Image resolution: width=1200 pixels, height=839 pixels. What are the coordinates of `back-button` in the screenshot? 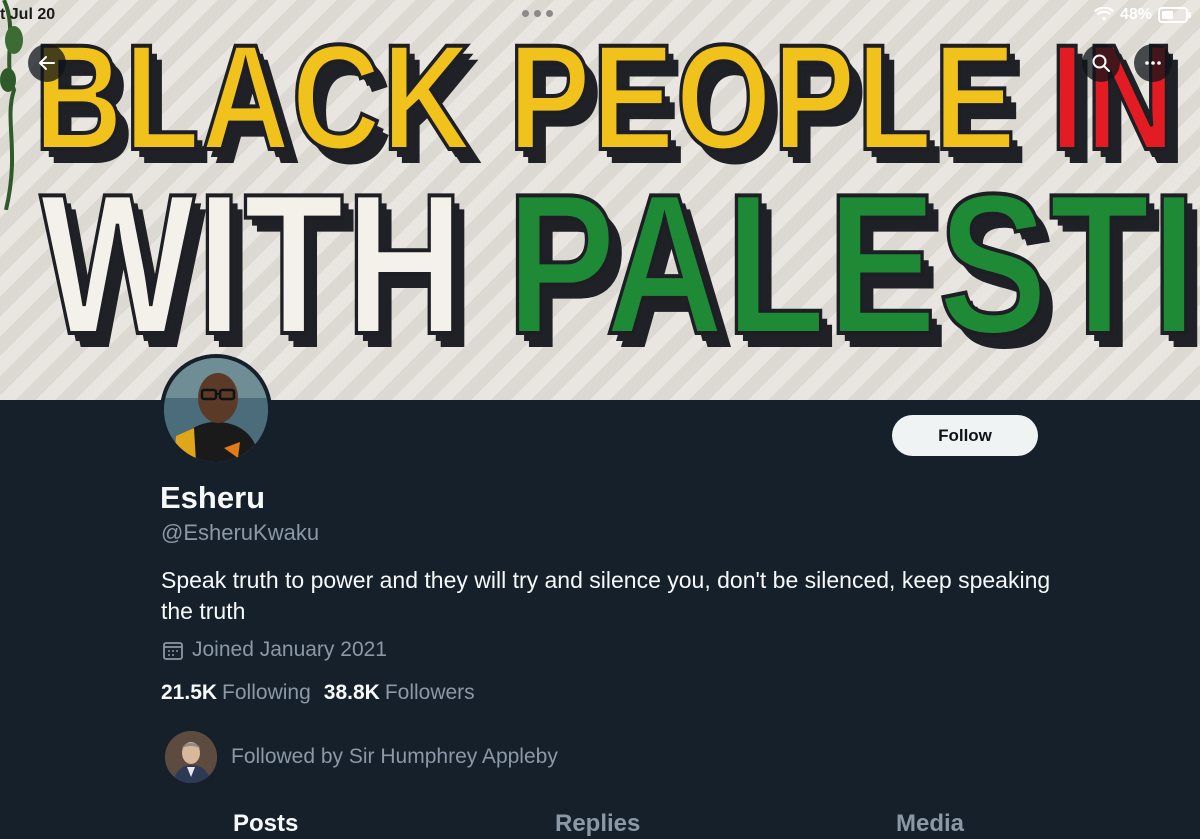 It's located at (47, 63).